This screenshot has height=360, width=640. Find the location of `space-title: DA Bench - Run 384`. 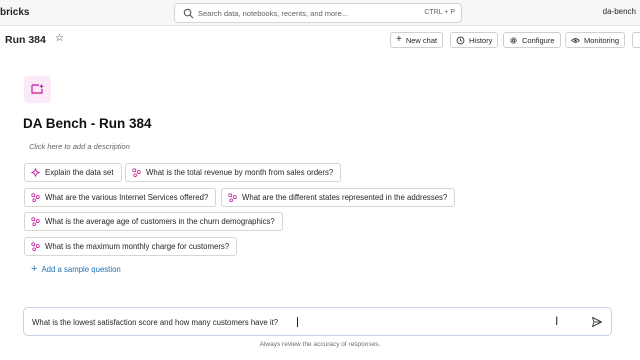

space-title: DA Bench - Run 384 is located at coordinates (87, 123).